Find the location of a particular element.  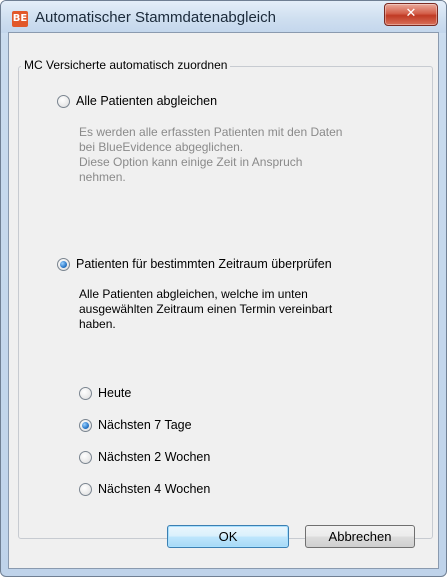

radio-period-2-weeks: Nächsten 2 Wochen is located at coordinates (144, 457).